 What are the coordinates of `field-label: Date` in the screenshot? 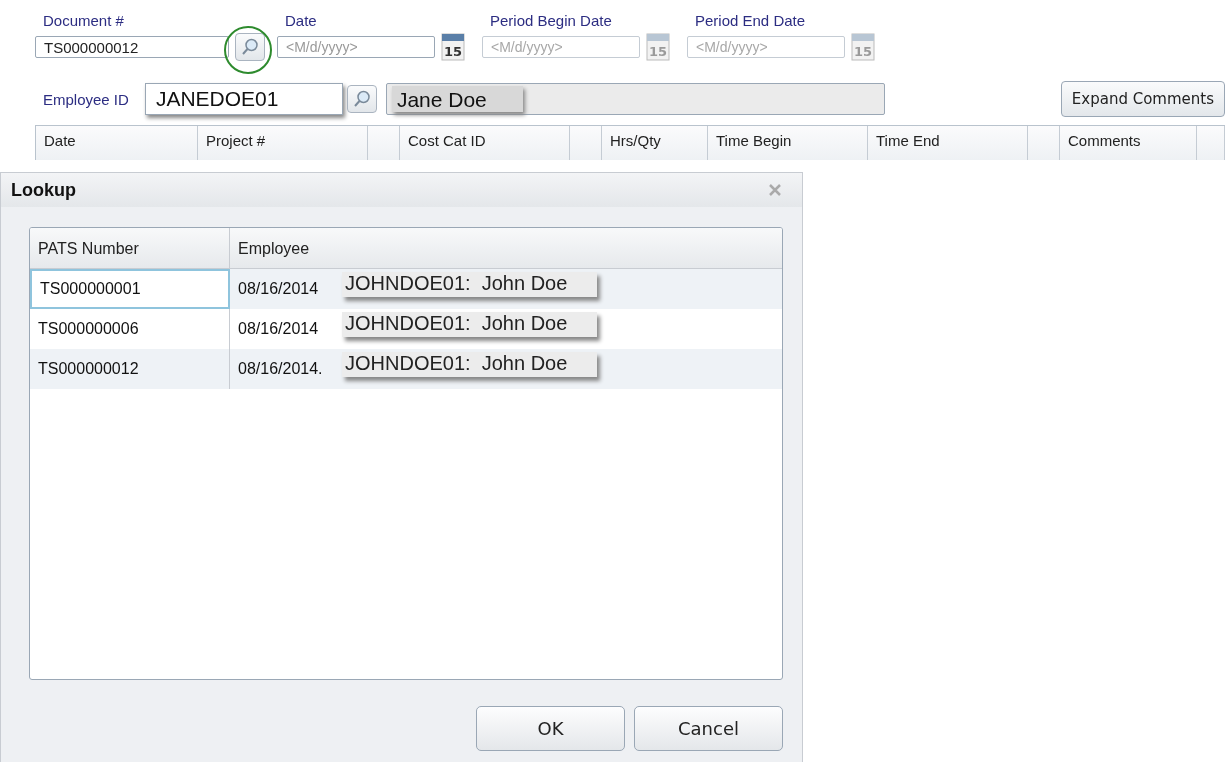 It's located at (301, 20).